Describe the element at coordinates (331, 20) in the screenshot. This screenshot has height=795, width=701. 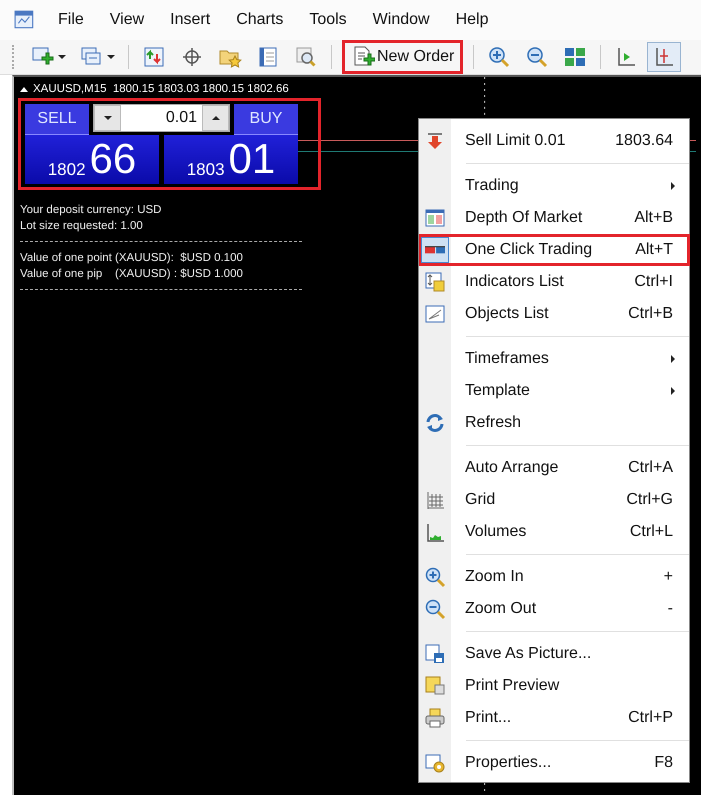
I see `menu-item: Tools` at that location.